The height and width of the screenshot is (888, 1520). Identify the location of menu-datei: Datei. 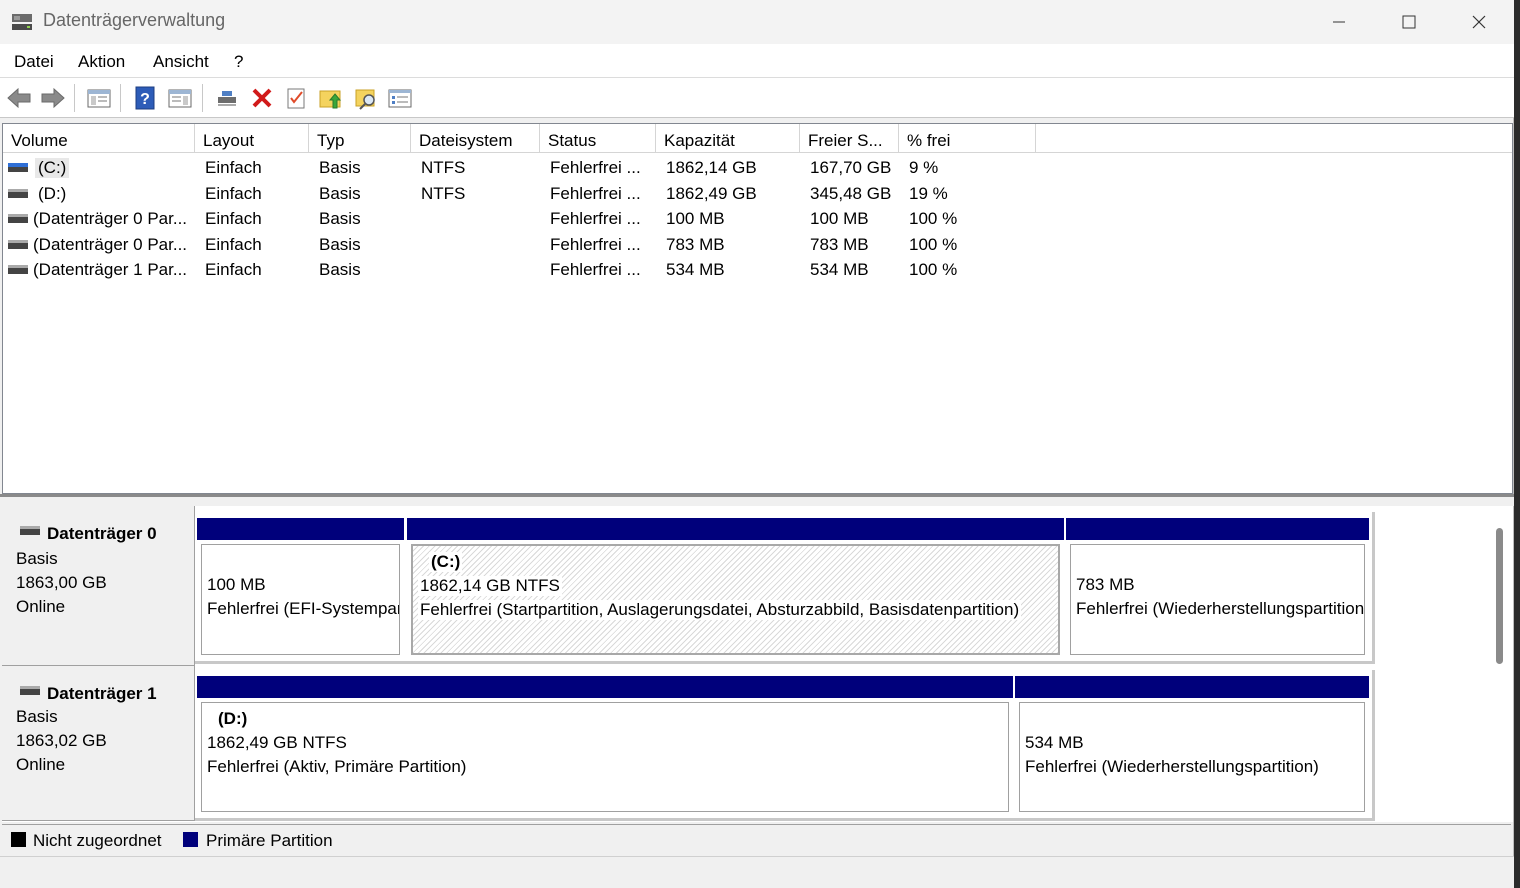
(34, 62).